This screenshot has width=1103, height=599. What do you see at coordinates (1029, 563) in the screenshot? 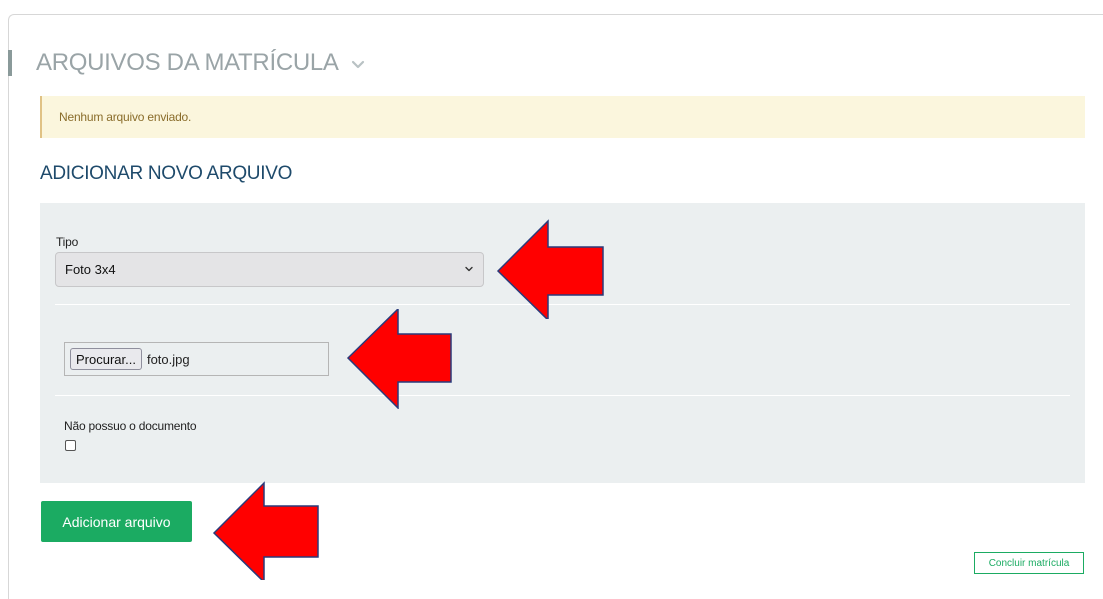
I see `finish-enrollment-button: Concluir matrícula` at bounding box center [1029, 563].